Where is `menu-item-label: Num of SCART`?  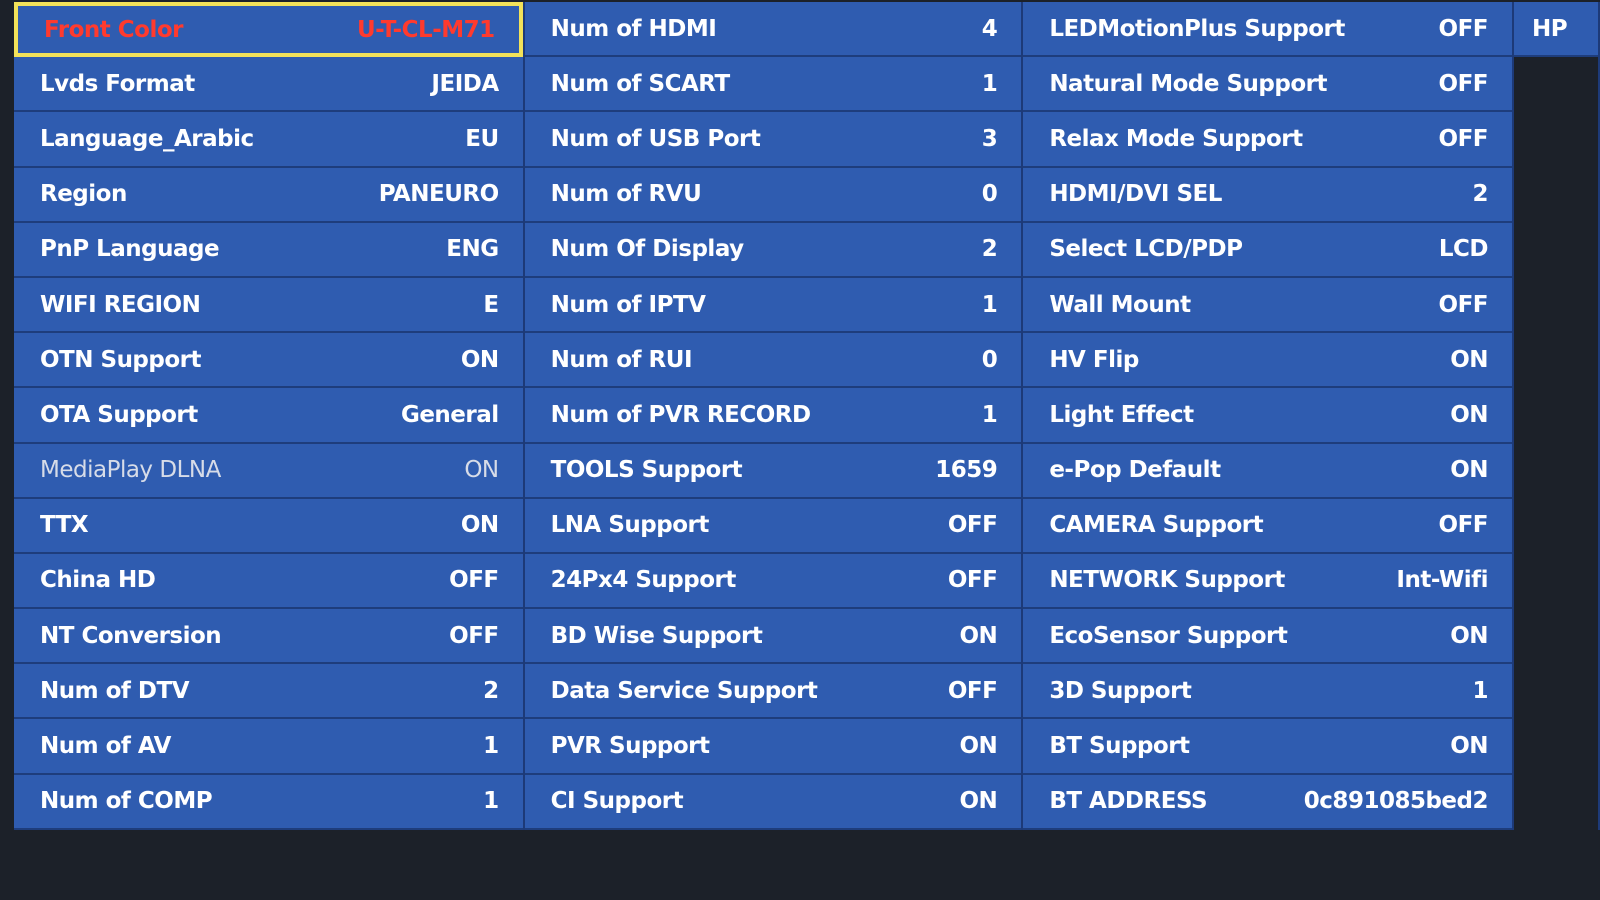
menu-item-label: Num of SCART is located at coordinates (640, 83).